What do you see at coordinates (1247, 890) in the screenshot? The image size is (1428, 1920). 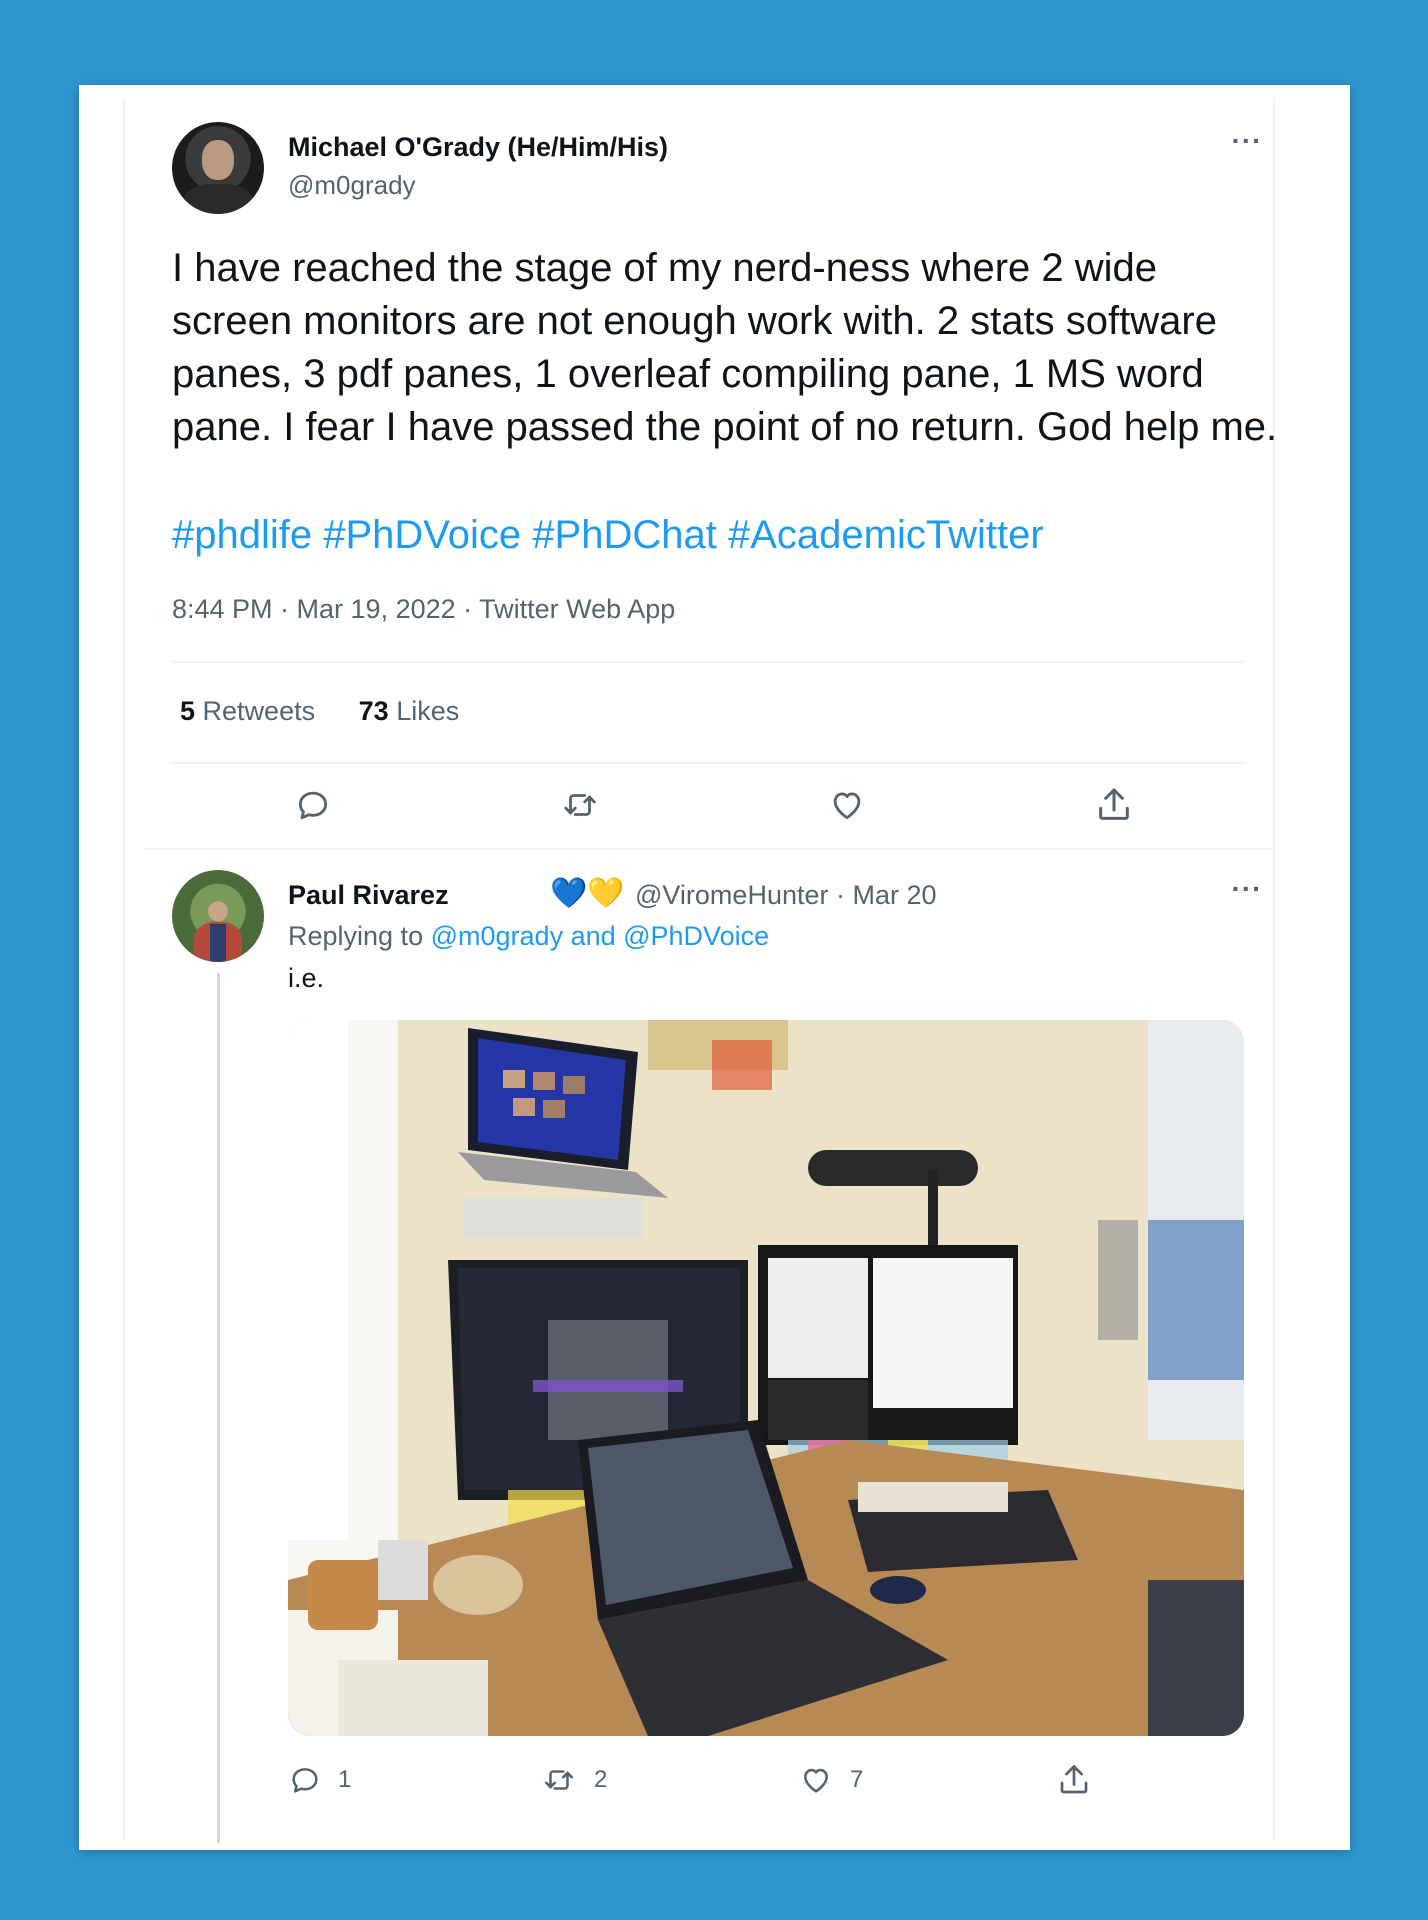 I see `reply-more-options-button: ···` at bounding box center [1247, 890].